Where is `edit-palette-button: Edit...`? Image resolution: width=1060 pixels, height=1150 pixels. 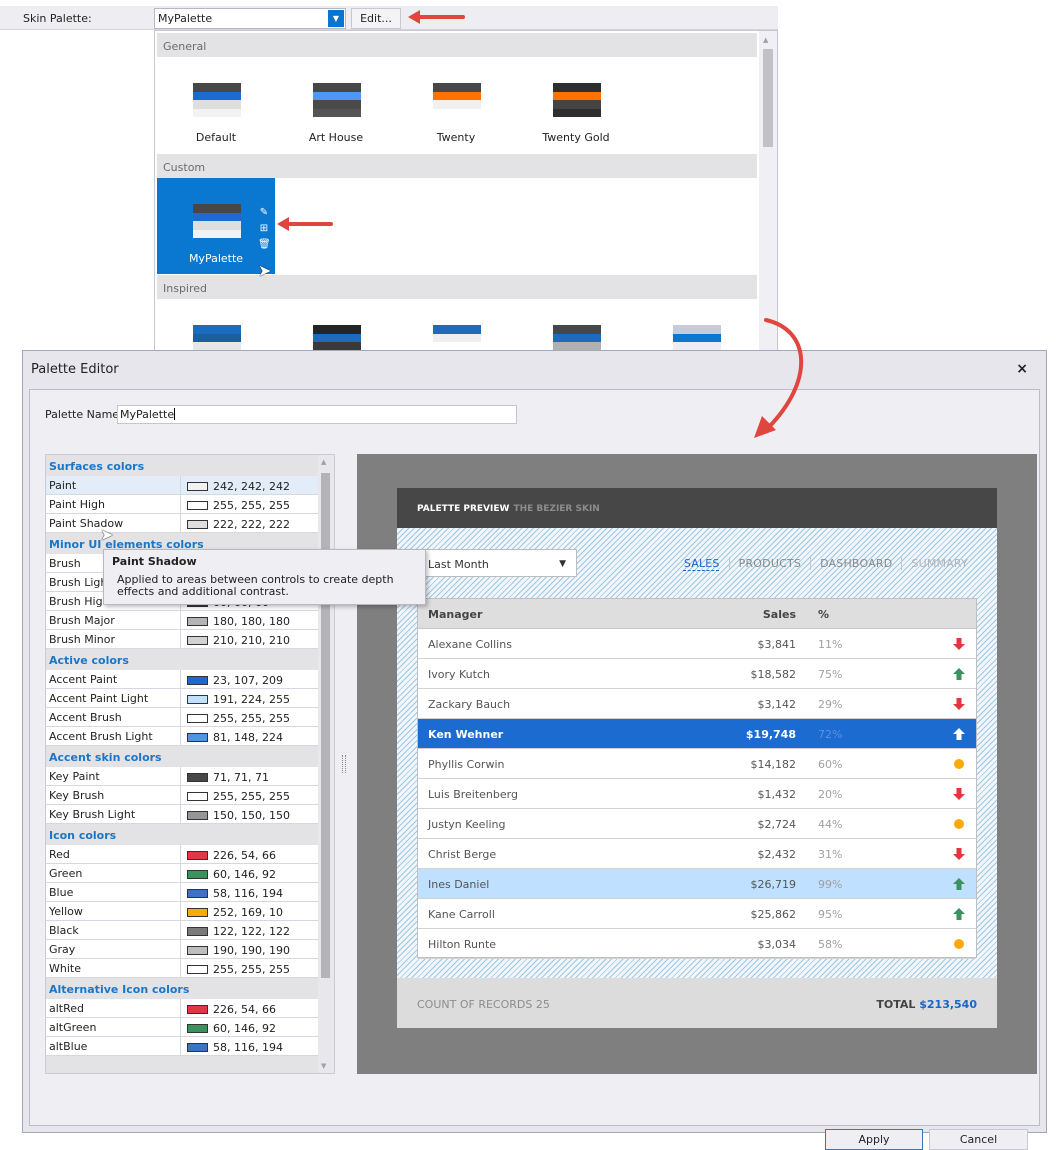
edit-palette-button: Edit... is located at coordinates (376, 18).